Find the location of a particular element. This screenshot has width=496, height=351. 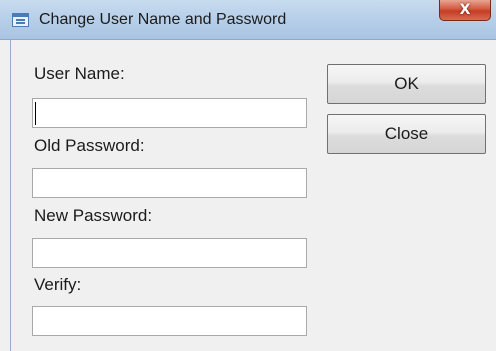

user-name-input is located at coordinates (169, 113).